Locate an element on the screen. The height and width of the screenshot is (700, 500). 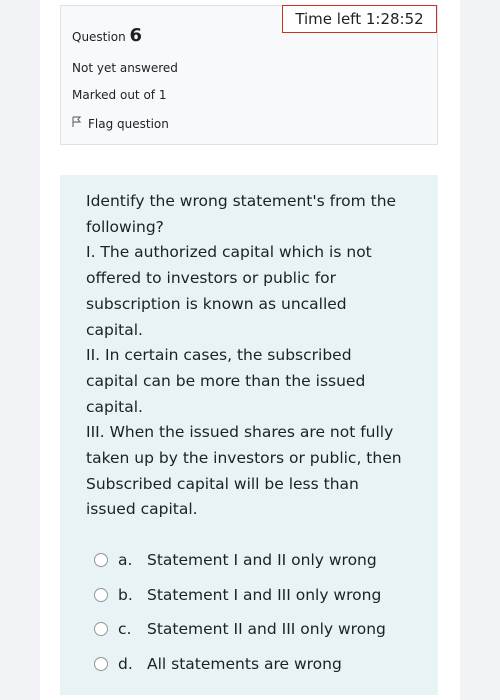
answer-text-d: All statements are wrong is located at coordinates (244, 664).